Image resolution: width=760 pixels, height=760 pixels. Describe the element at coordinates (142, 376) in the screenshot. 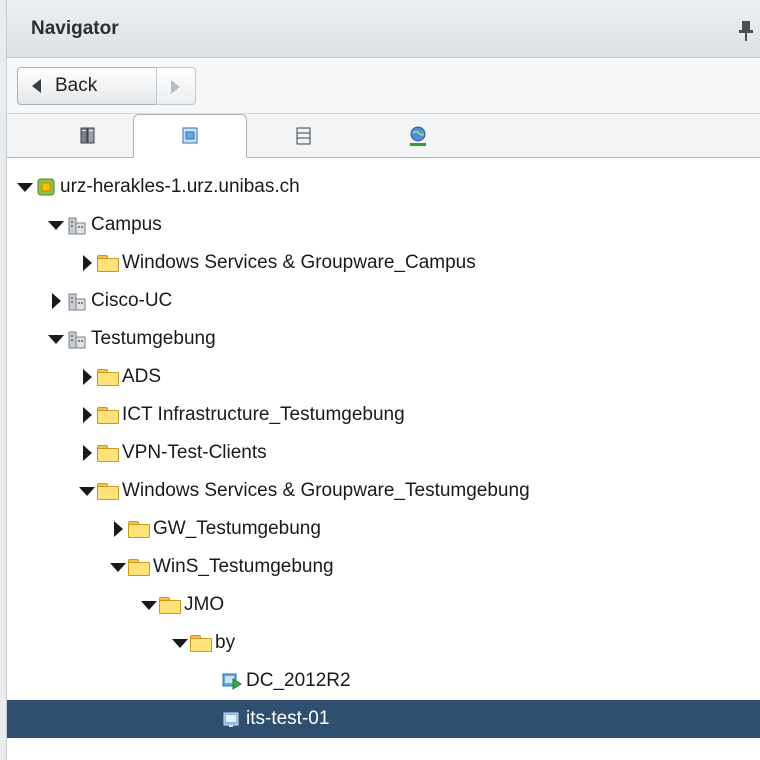

I see `tree-item-label: ADS` at that location.